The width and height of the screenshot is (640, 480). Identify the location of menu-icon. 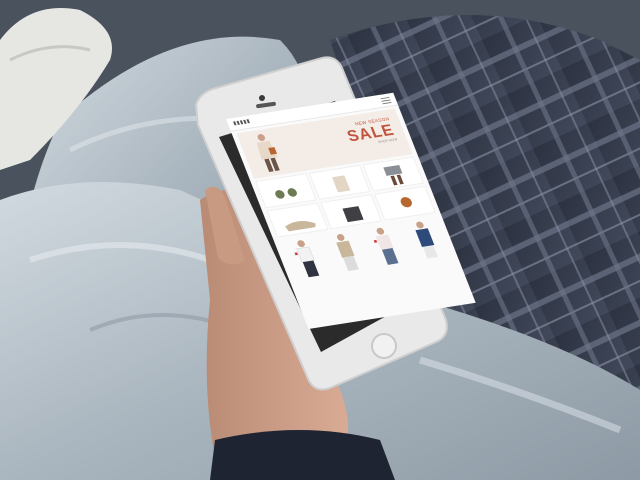
(386, 100).